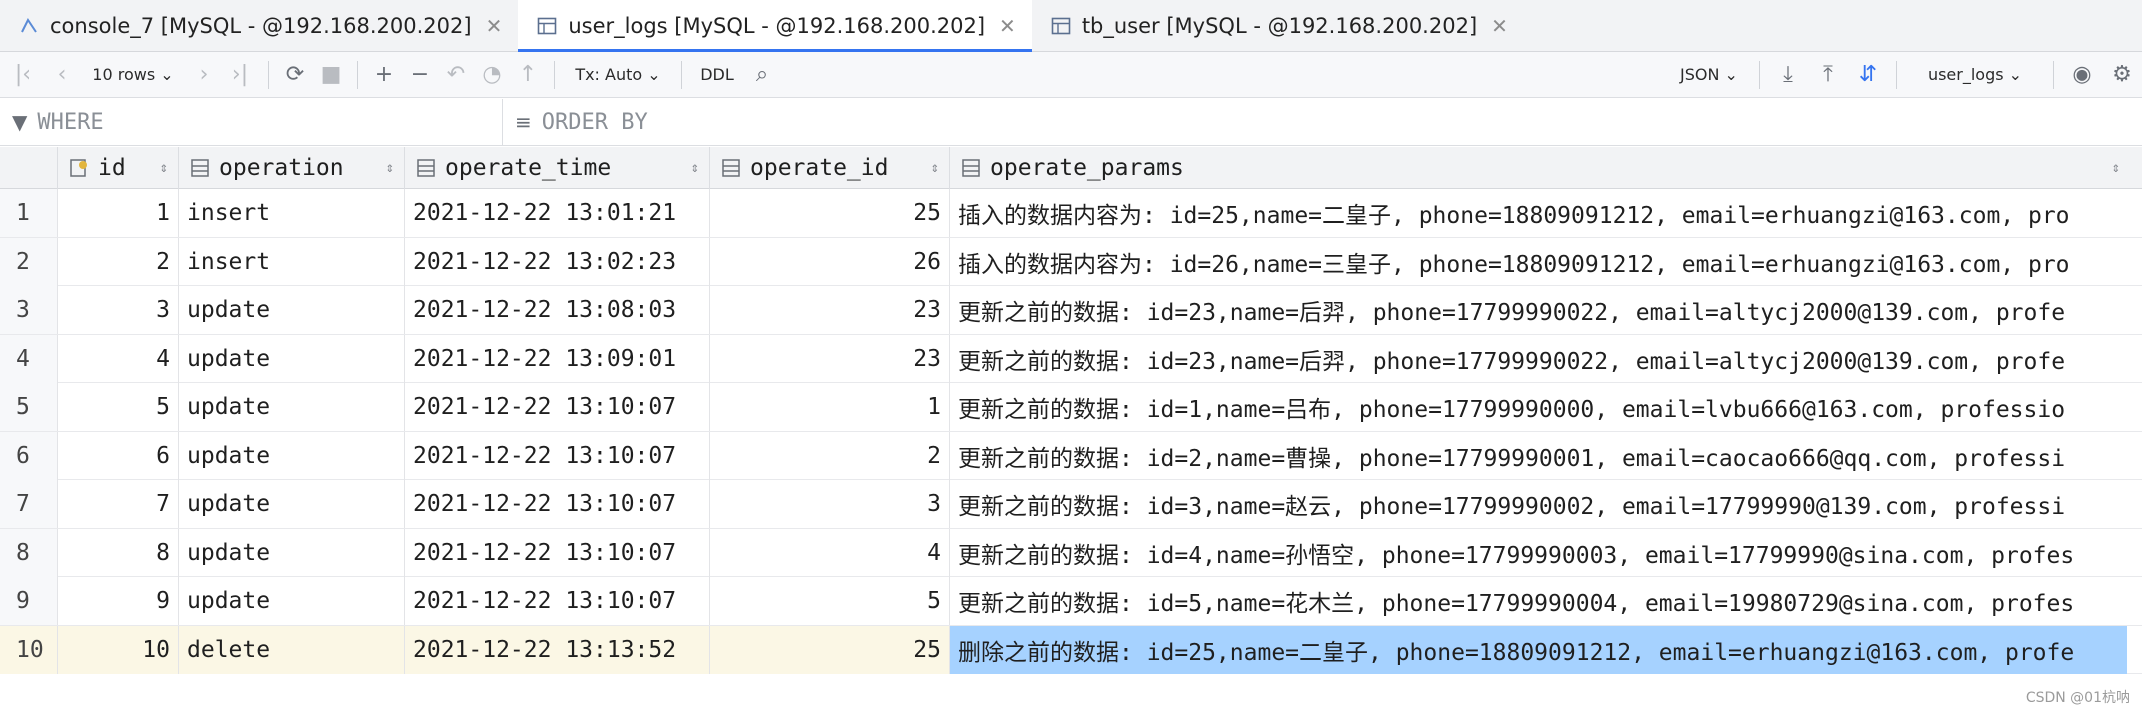  What do you see at coordinates (331, 75) in the screenshot?
I see `stop-icon: ■` at bounding box center [331, 75].